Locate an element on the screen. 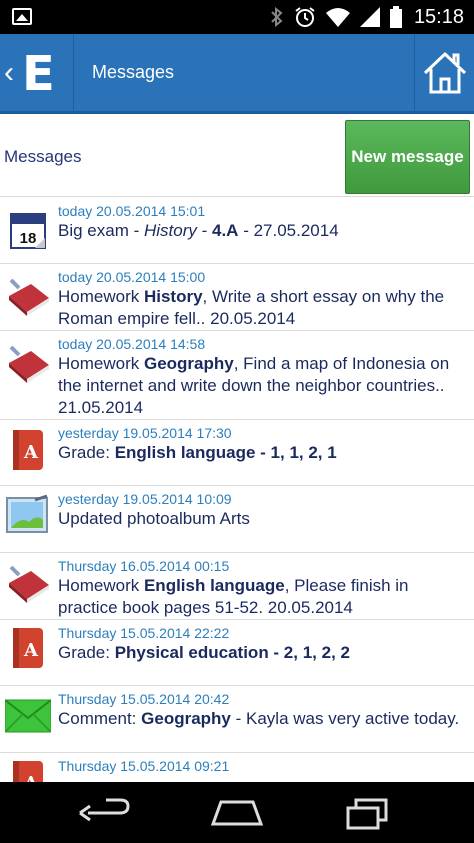 Image resolution: width=474 pixels, height=843 pixels. back-icon is located at coordinates (106, 813).